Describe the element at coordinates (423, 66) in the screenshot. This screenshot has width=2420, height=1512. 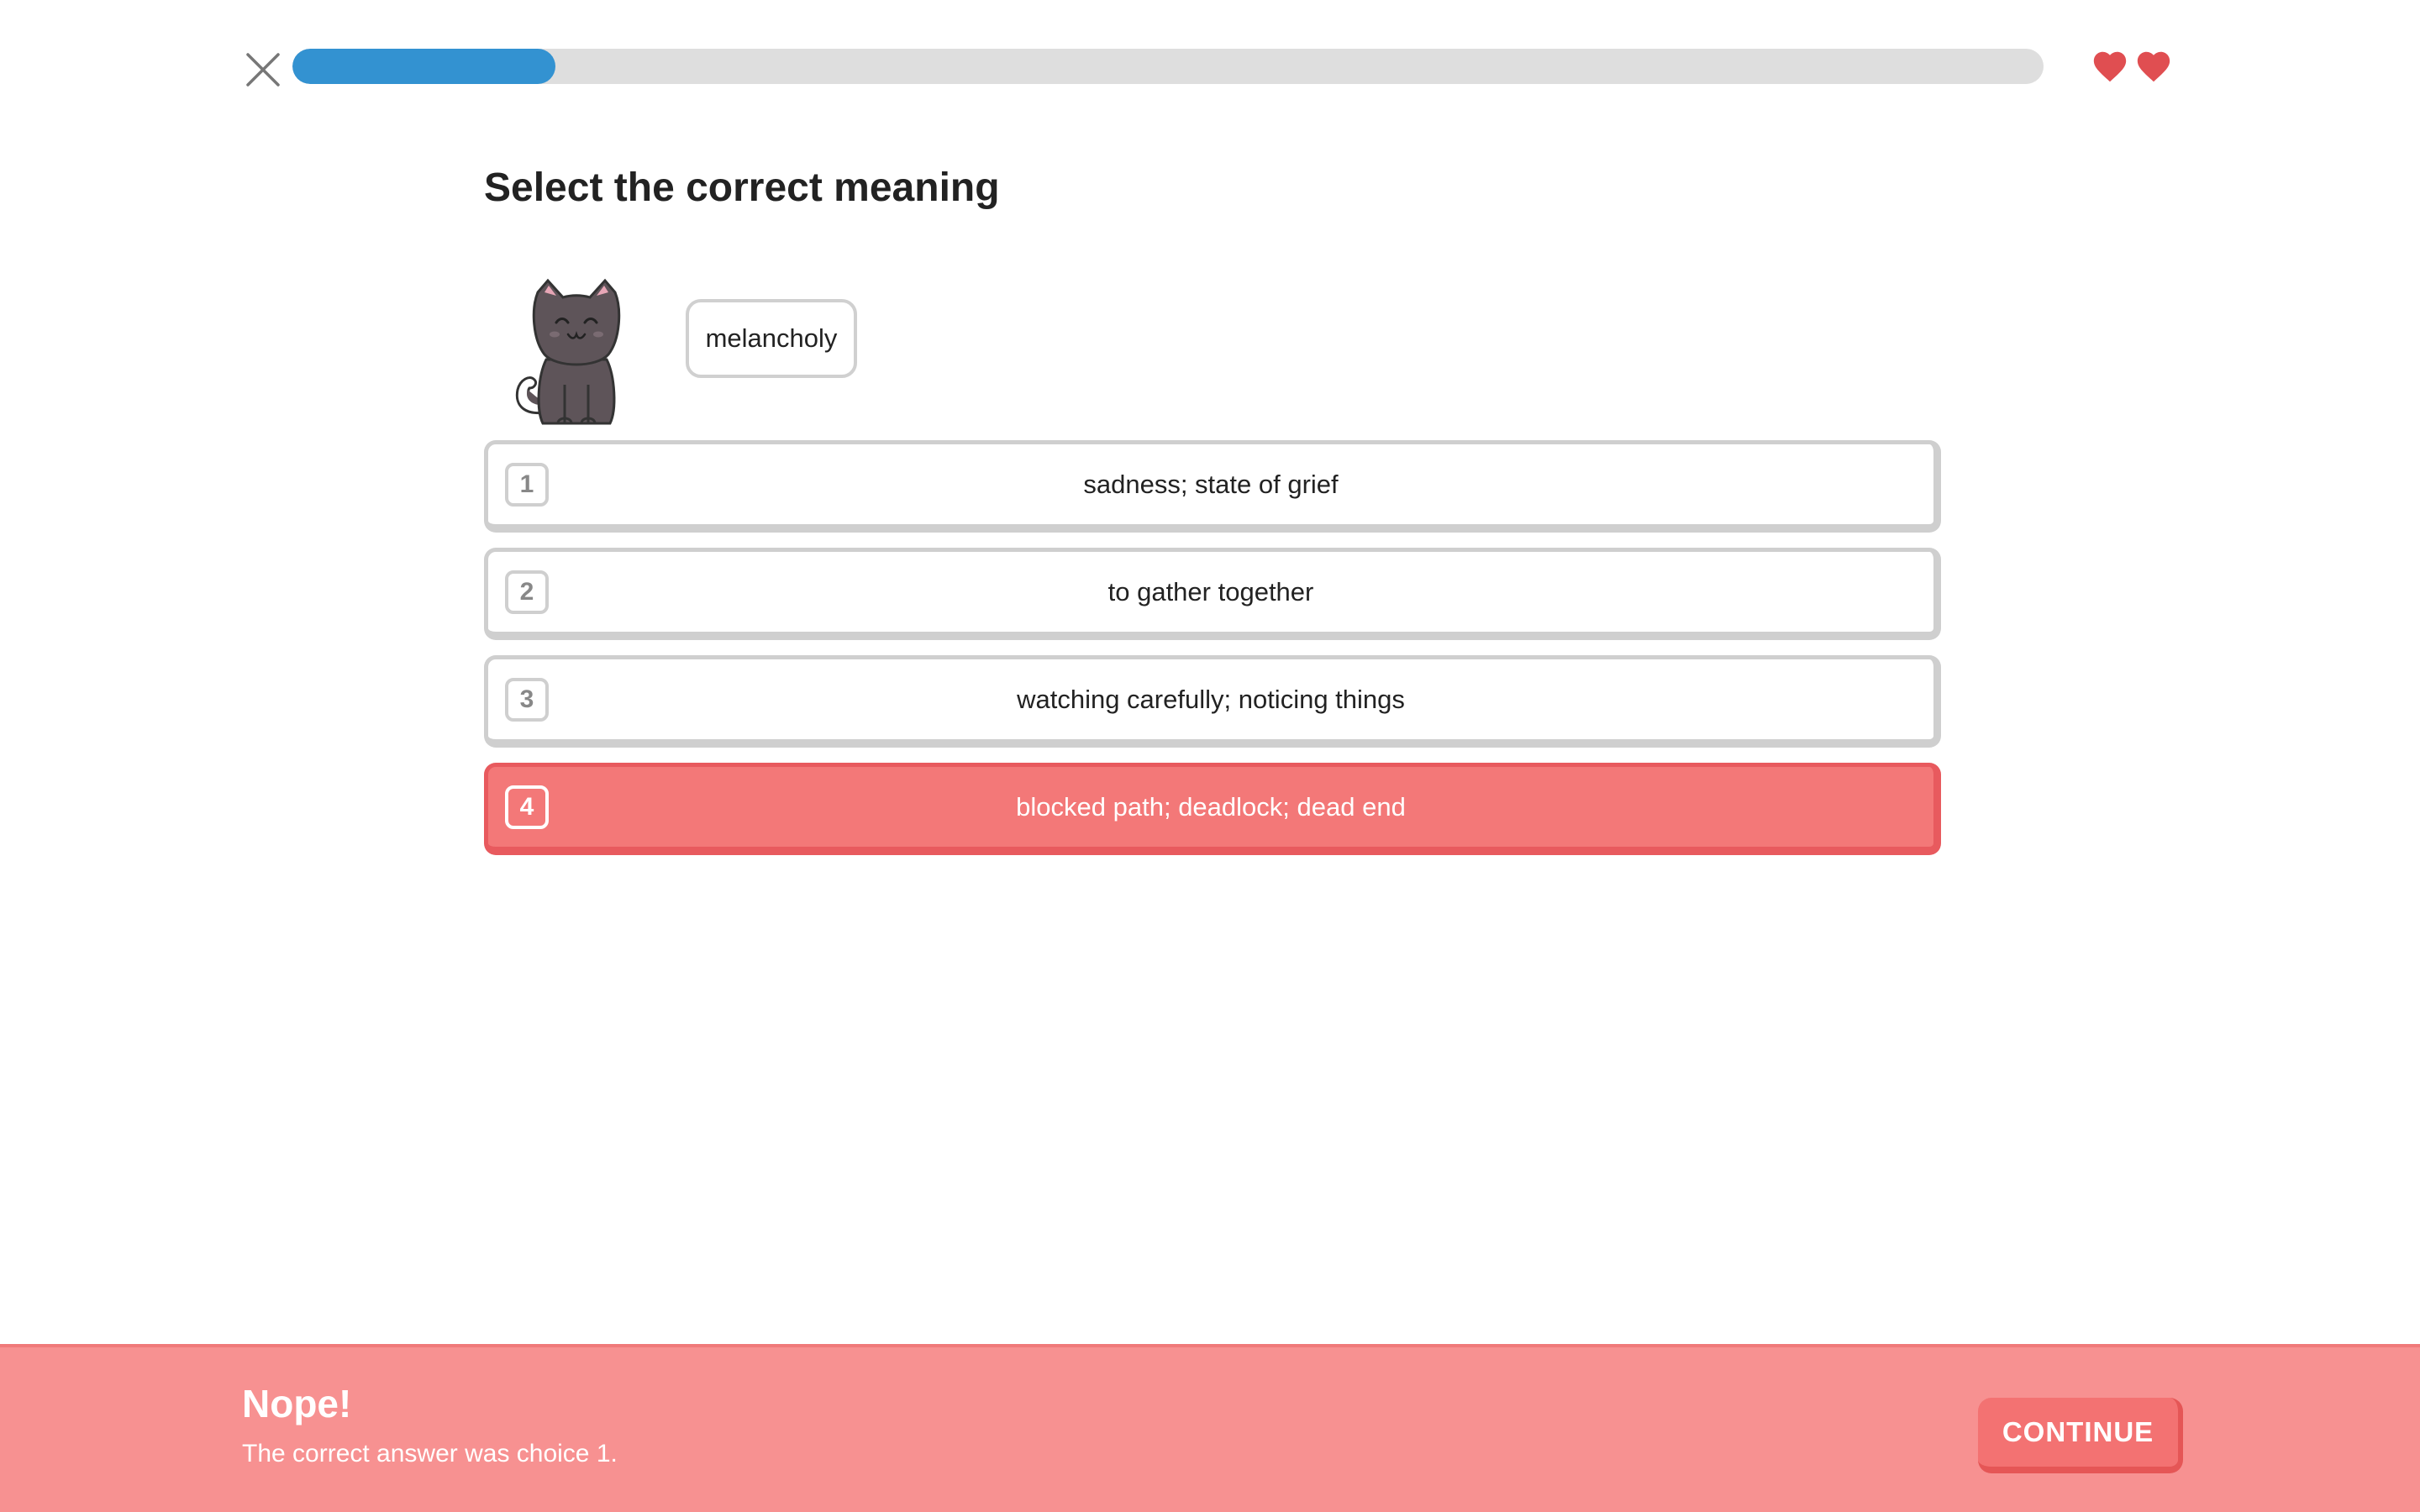
I see `progress-bar-fill` at that location.